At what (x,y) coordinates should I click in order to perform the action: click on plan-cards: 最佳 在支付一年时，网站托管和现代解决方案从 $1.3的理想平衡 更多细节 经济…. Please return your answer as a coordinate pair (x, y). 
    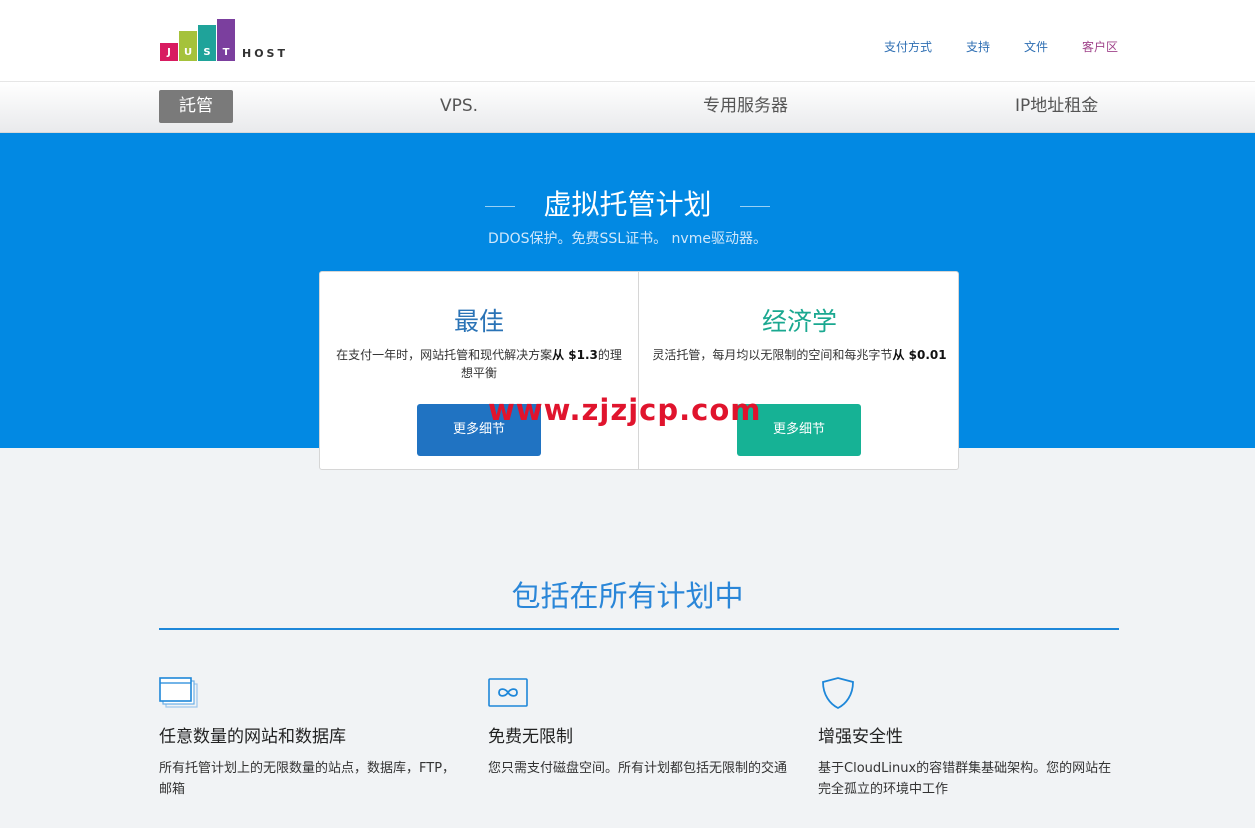
    Looking at the image, I should click on (639, 370).